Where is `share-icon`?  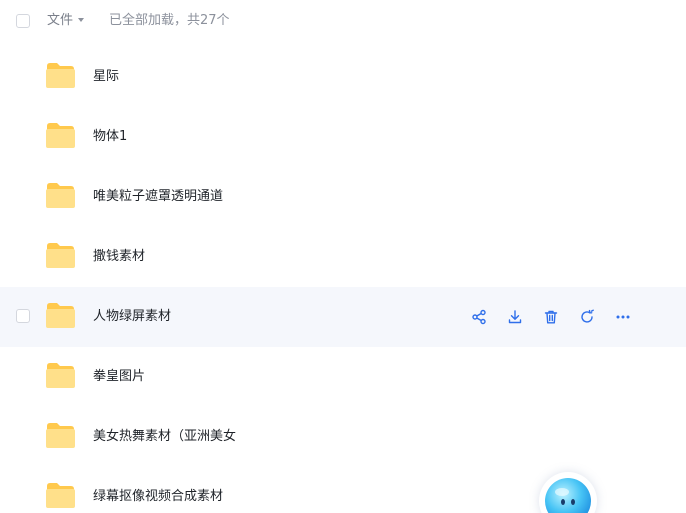
share-icon is located at coordinates (479, 317).